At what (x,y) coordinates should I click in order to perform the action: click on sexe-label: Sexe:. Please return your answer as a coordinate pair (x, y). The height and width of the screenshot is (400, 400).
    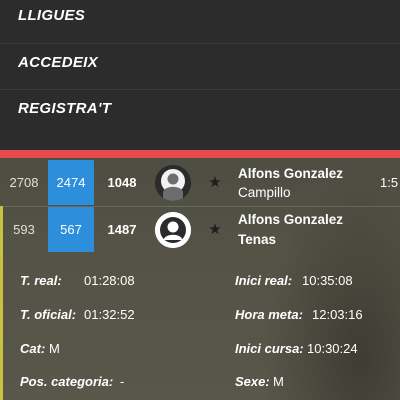
    Looking at the image, I should click on (252, 381).